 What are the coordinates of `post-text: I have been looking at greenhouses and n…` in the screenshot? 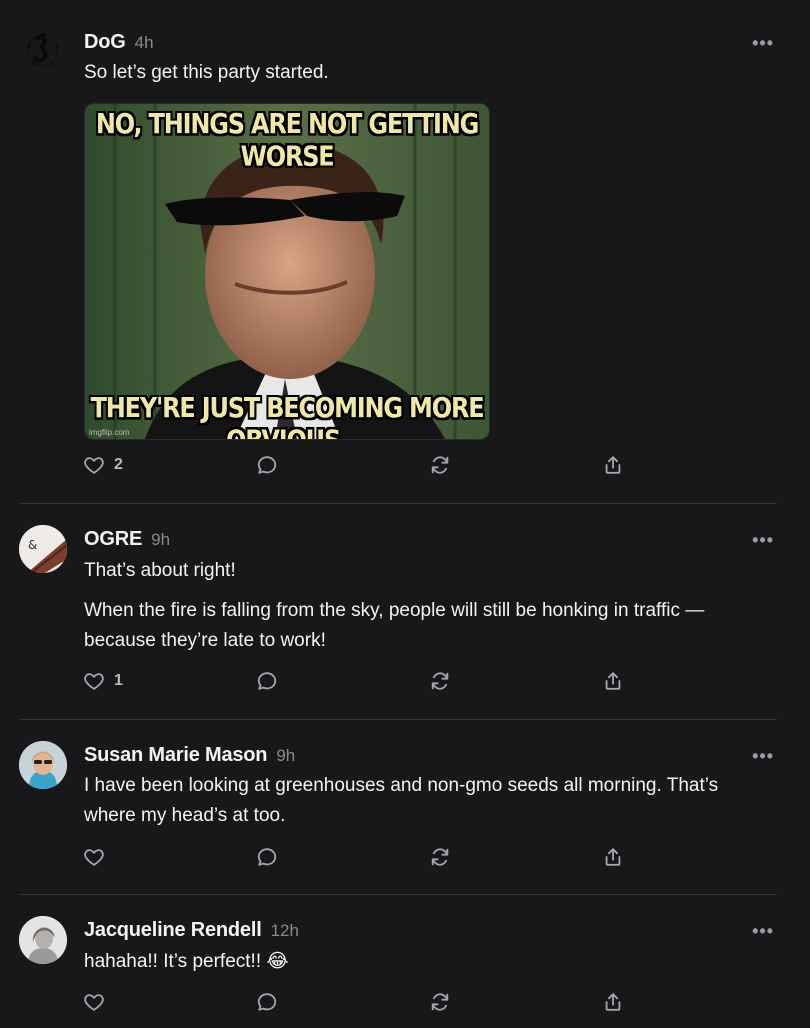 It's located at (401, 800).